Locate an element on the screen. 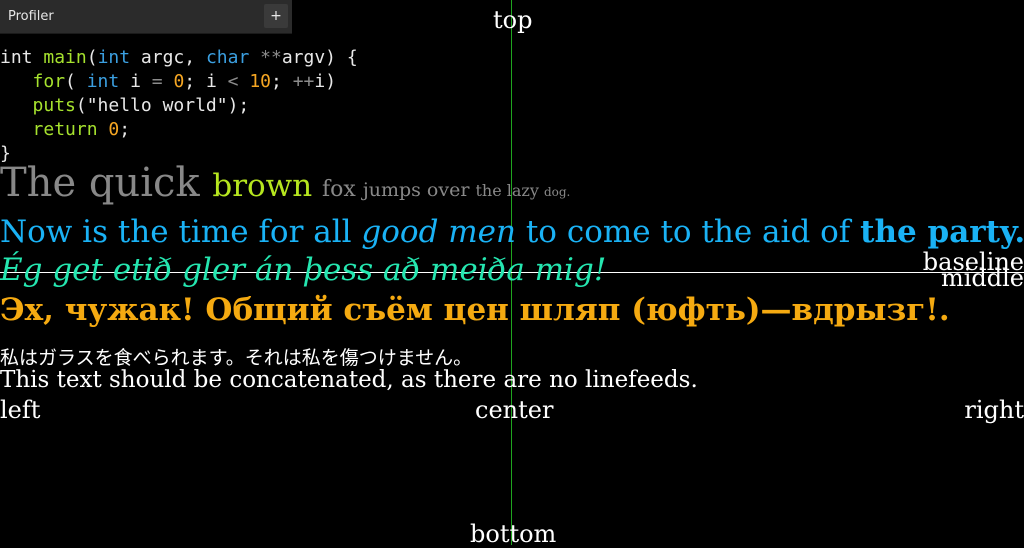 The image size is (1024, 548). code-line-3: puts("hello world"); is located at coordinates (141, 105).